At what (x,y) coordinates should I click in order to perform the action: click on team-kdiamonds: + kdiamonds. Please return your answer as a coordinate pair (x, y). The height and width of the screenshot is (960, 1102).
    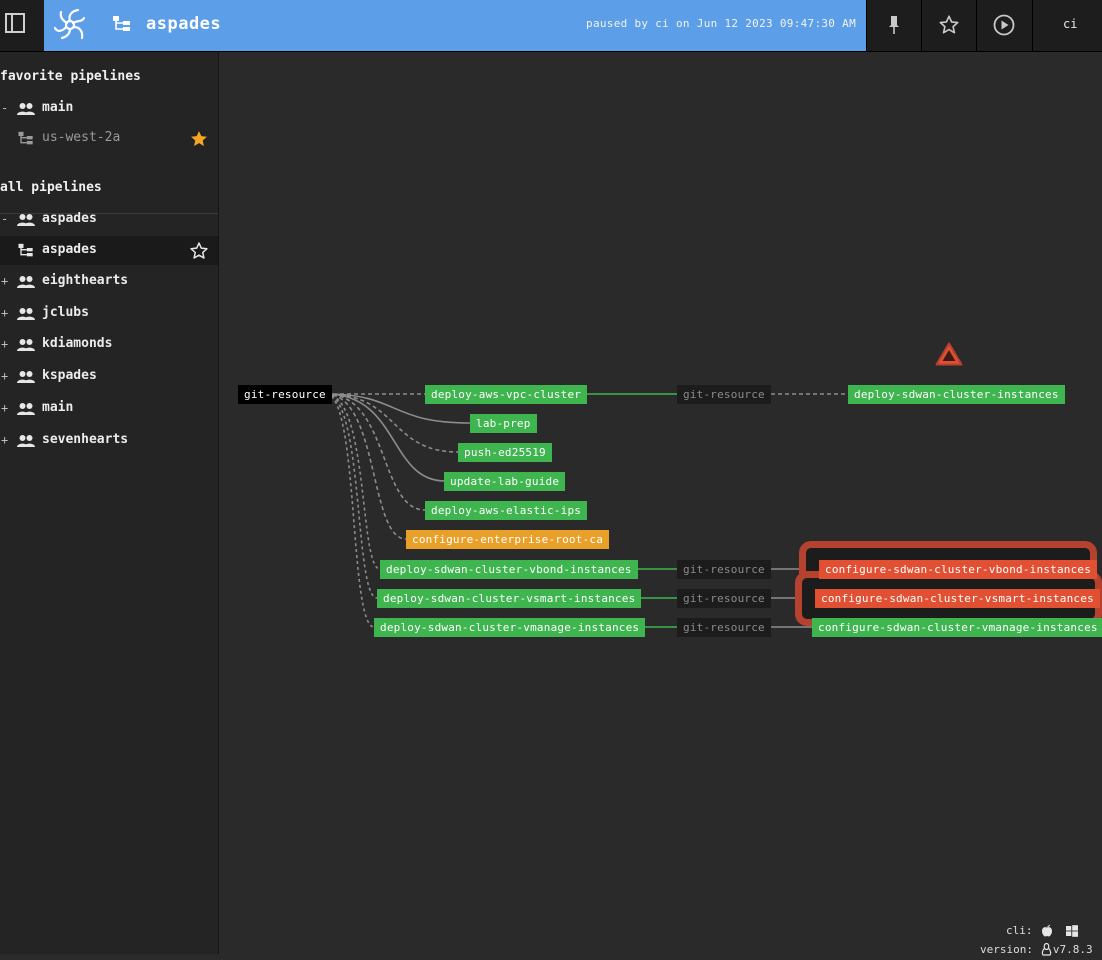
    Looking at the image, I should click on (109, 345).